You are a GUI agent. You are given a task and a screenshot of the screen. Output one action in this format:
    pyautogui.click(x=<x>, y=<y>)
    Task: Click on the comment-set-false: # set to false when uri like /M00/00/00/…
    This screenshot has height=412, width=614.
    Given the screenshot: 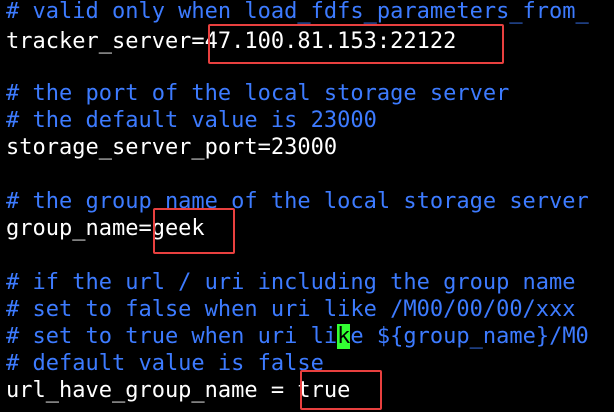 What is the action you would take?
    pyautogui.click(x=291, y=309)
    